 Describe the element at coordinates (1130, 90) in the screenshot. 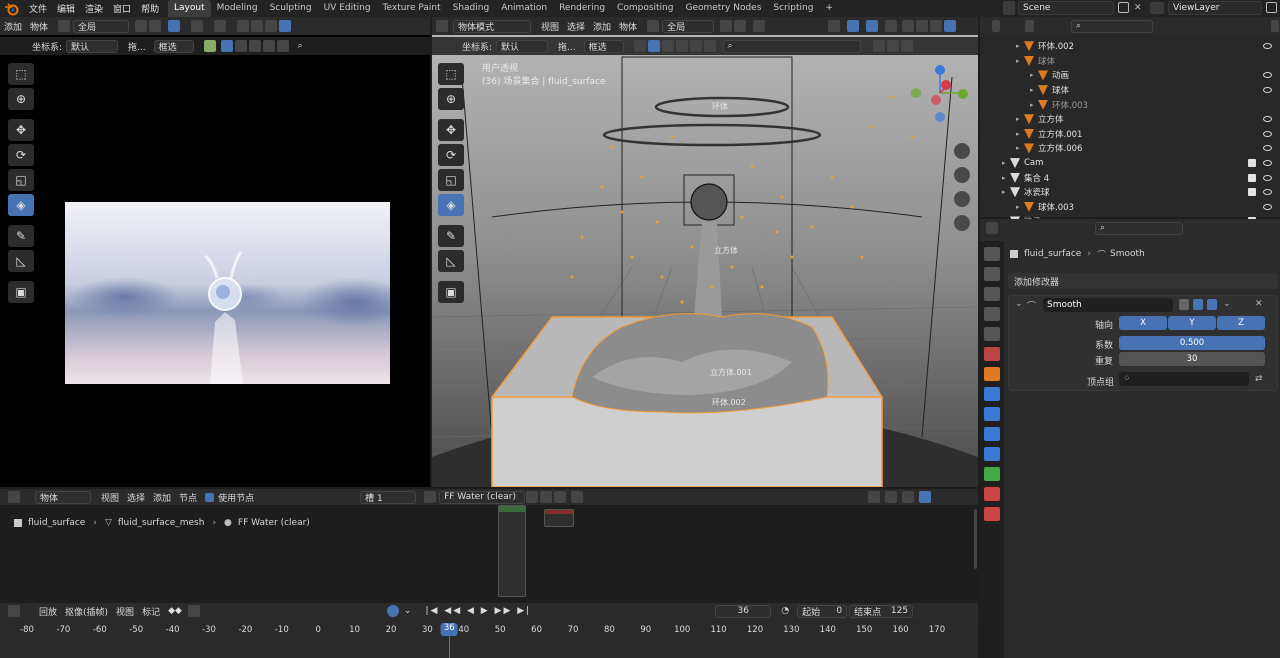

I see `outliner-row: ▸ 球体` at that location.